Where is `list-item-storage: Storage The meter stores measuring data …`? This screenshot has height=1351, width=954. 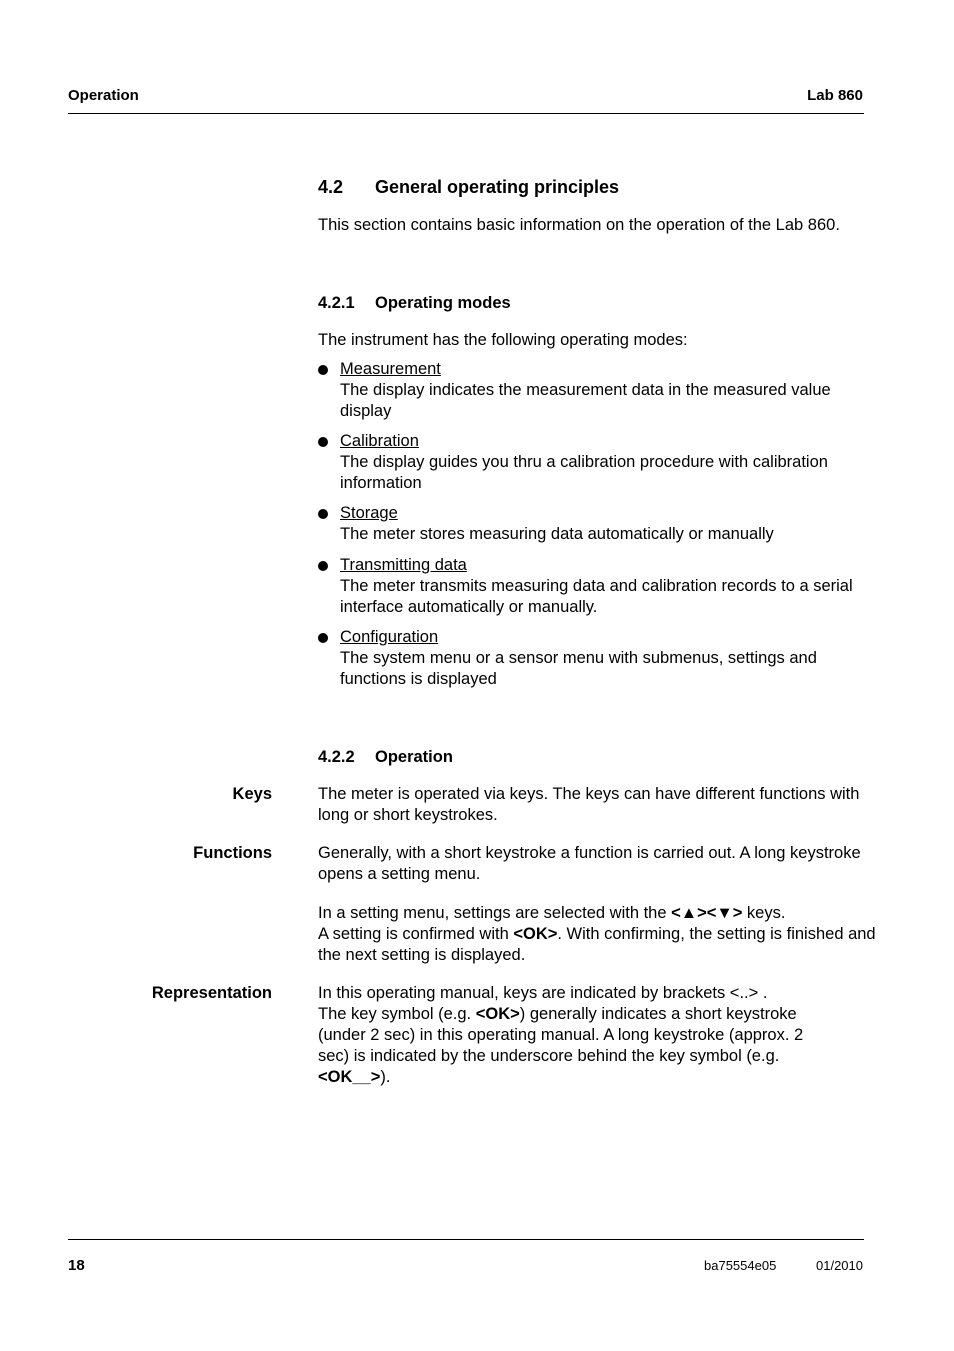
list-item-storage: Storage The meter stores measuring data … is located at coordinates (598, 524).